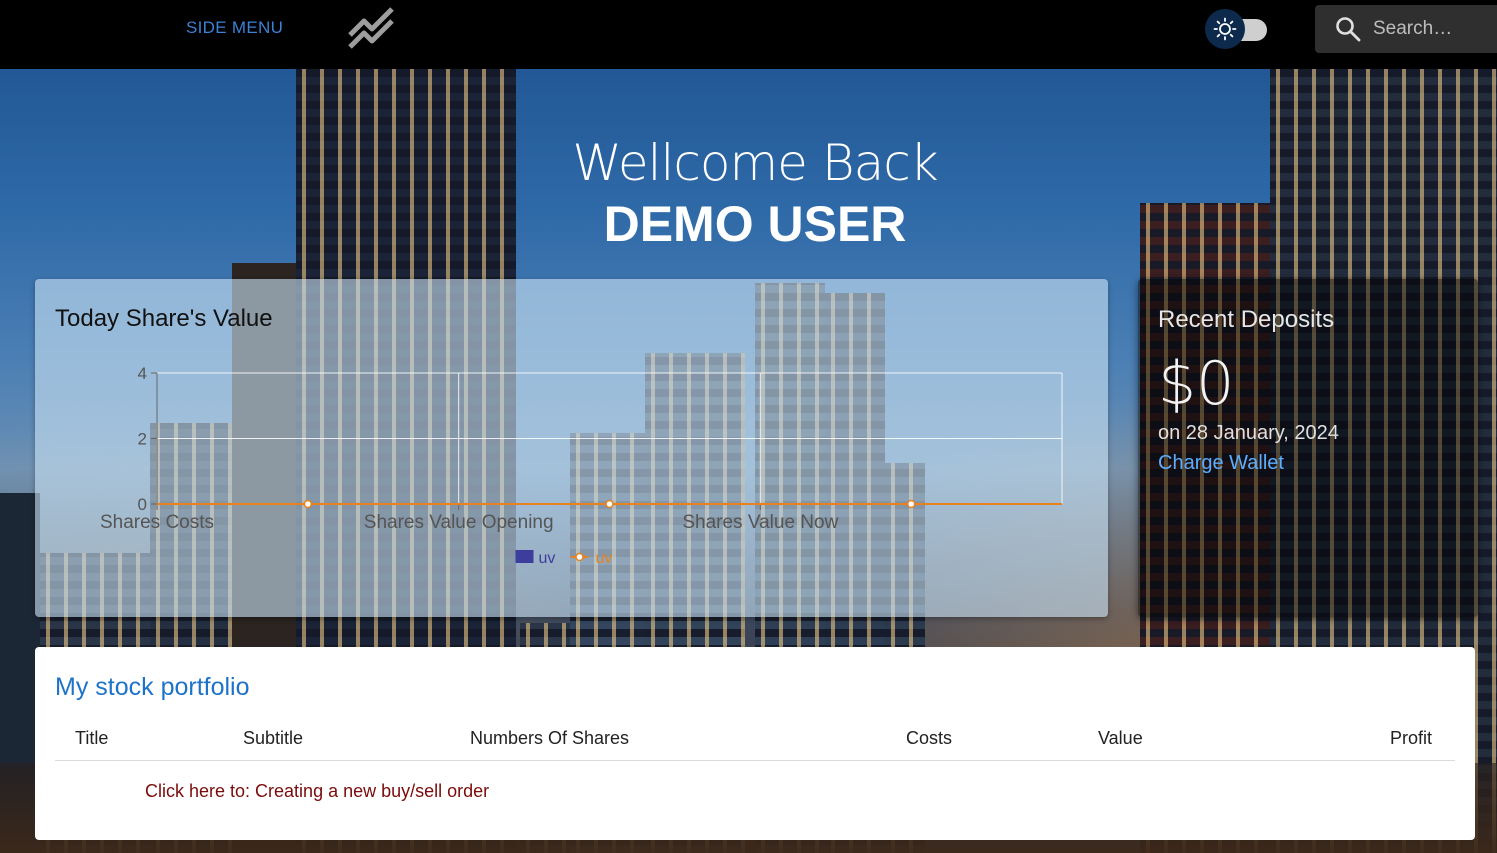 Image resolution: width=1497 pixels, height=853 pixels. I want to click on x-tick-label: Shares Value Opening, so click(459, 522).